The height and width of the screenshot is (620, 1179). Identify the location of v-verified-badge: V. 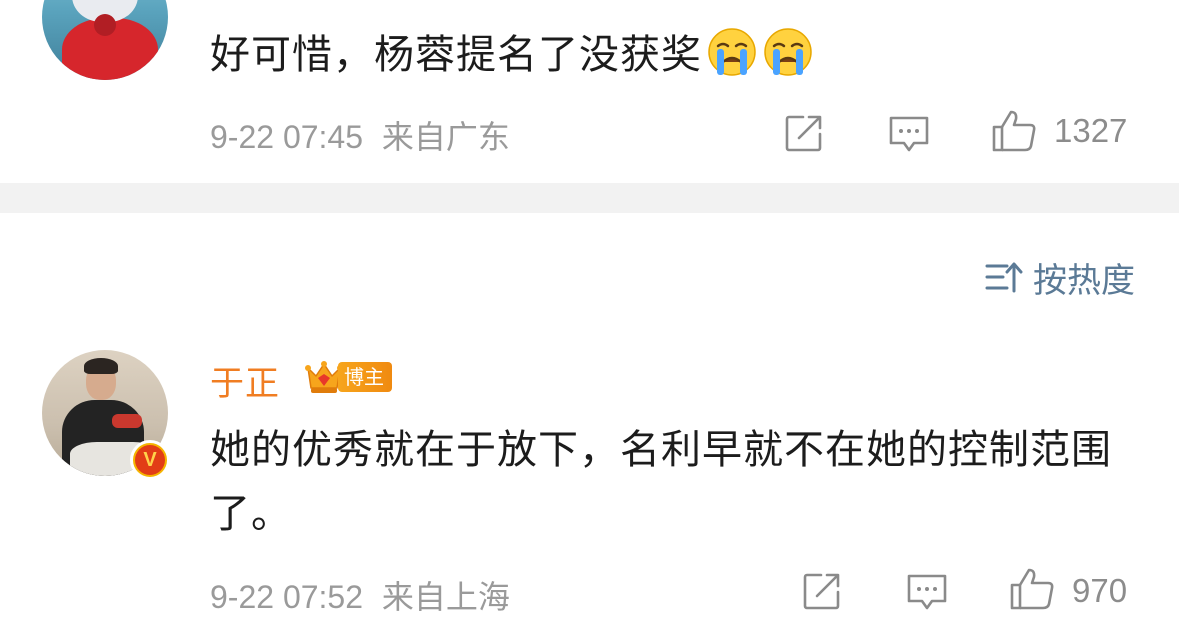
(150, 460).